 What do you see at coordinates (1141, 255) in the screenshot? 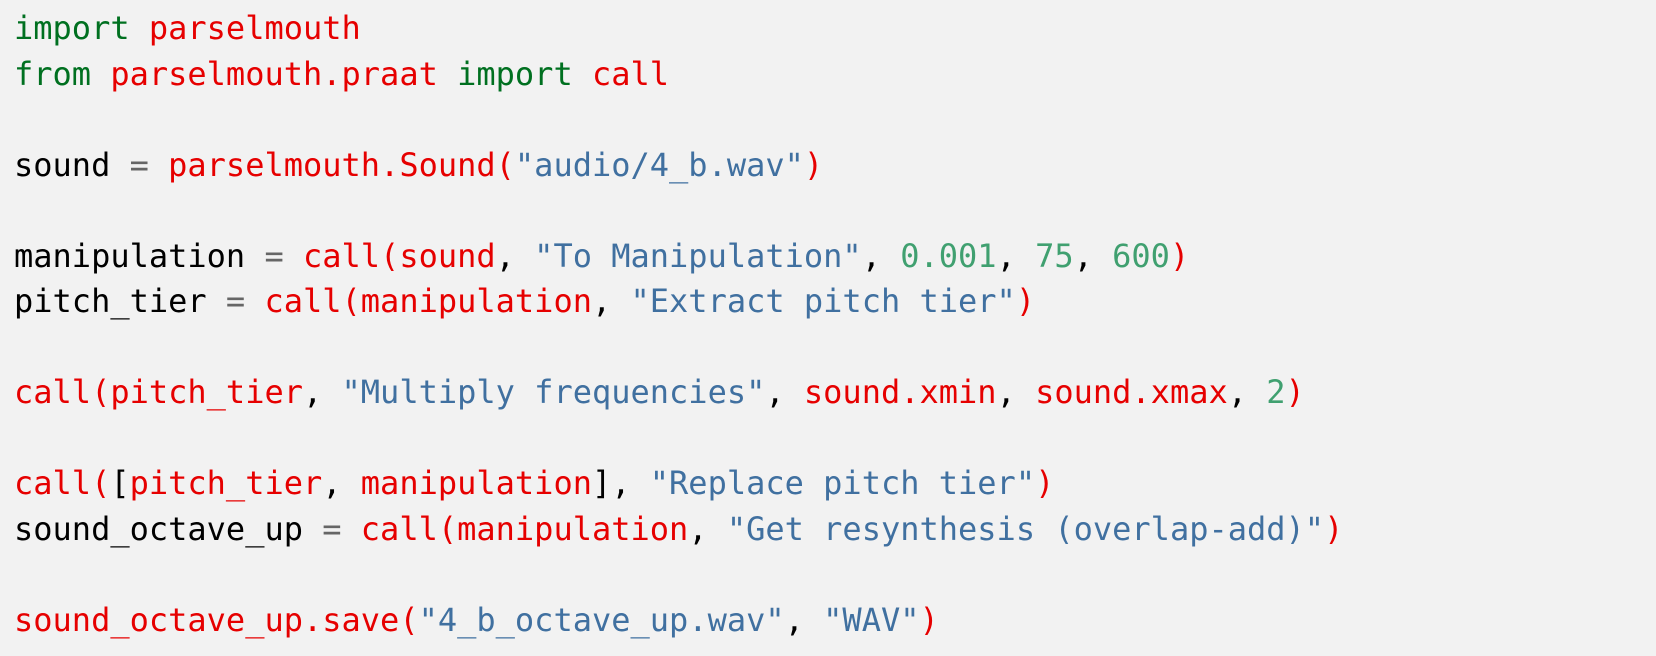
I see `code-token-number: 600` at bounding box center [1141, 255].